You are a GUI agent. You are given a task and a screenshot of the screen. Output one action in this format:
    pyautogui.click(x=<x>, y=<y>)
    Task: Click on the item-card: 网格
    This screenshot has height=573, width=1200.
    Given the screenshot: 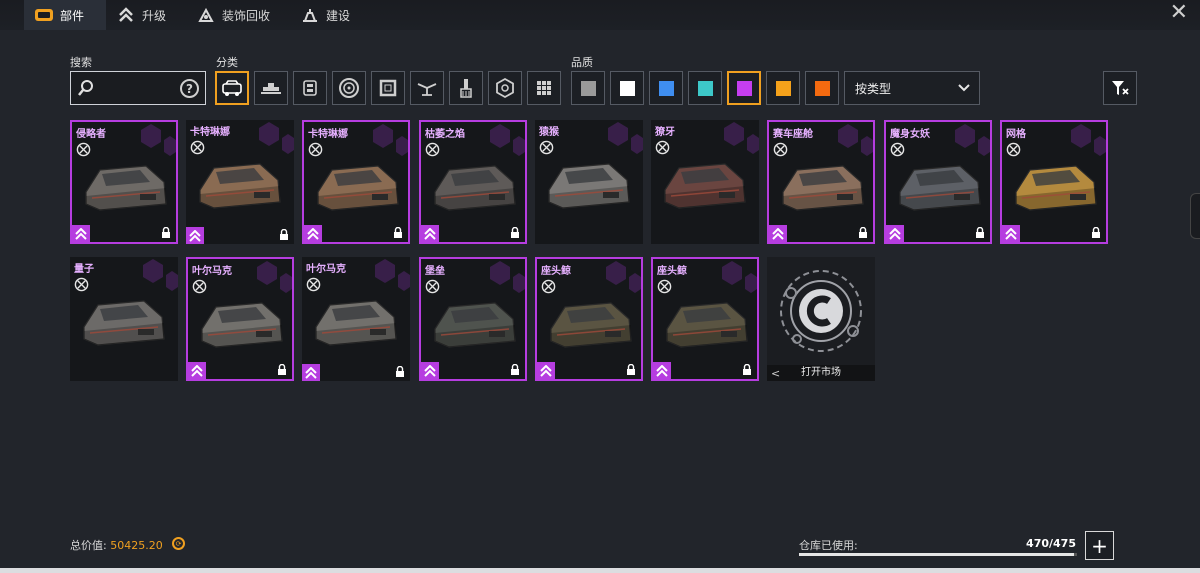 What is the action you would take?
    pyautogui.click(x=1054, y=182)
    